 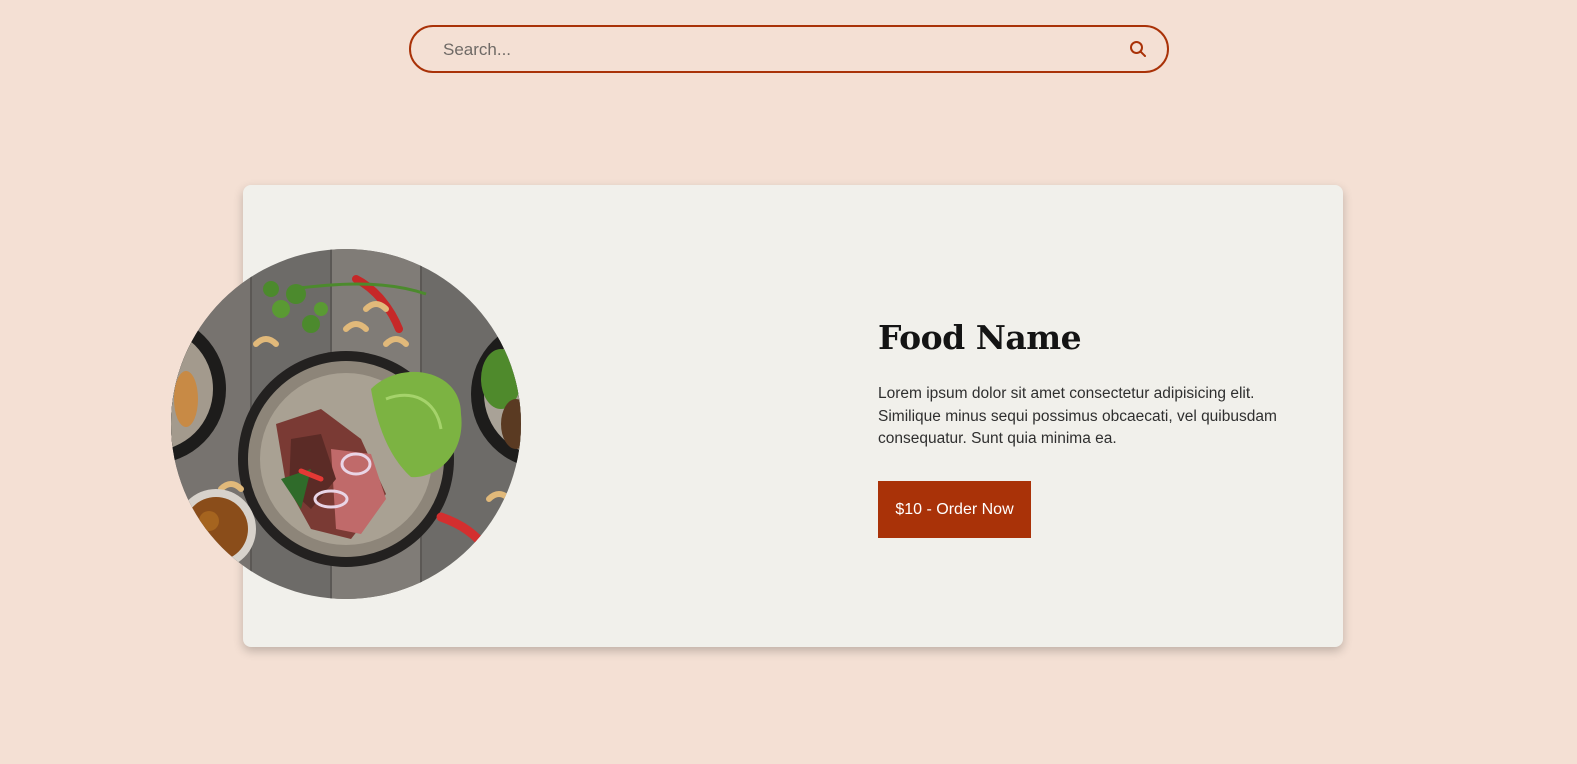 What do you see at coordinates (346, 424) in the screenshot?
I see `food-image` at bounding box center [346, 424].